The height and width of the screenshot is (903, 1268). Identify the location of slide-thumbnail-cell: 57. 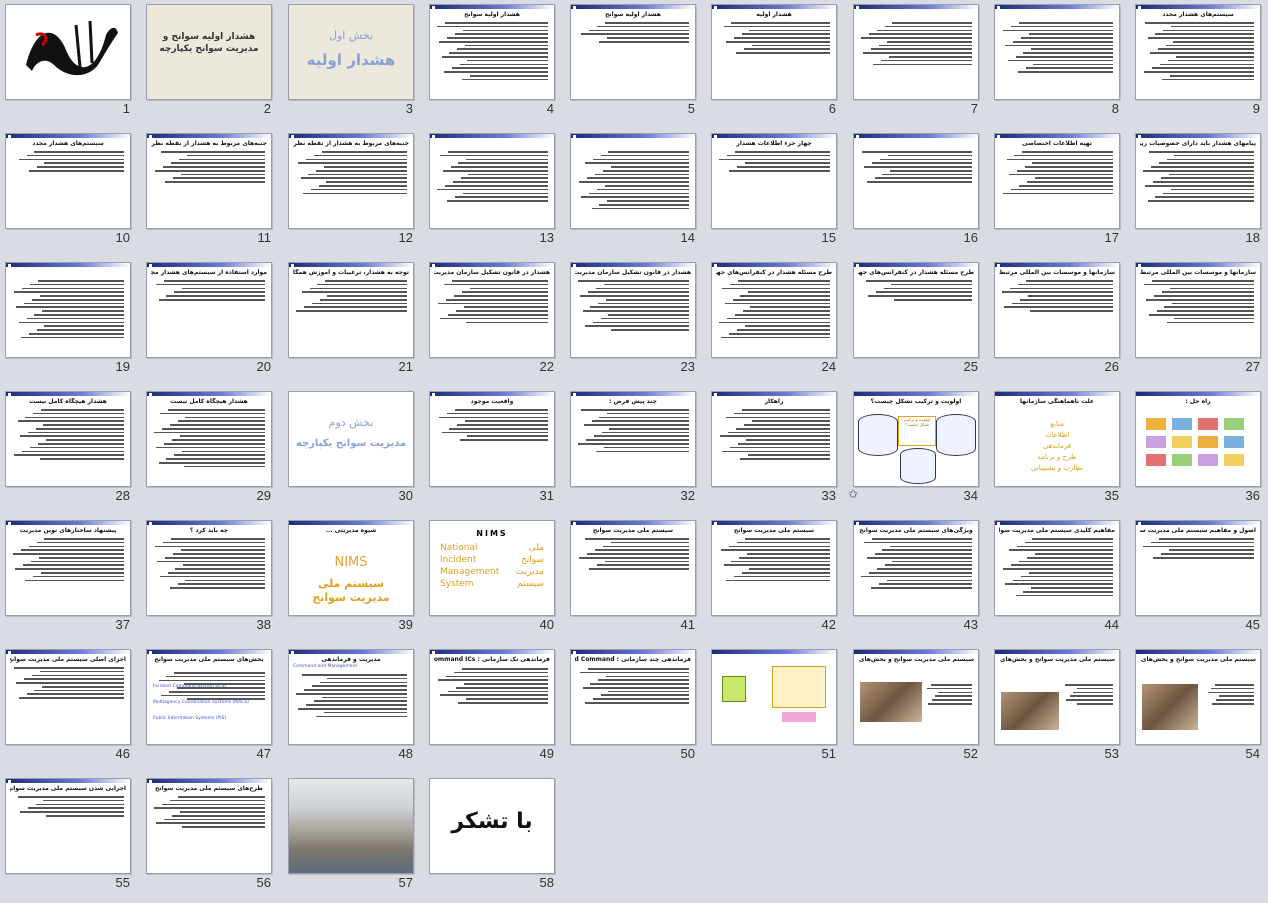
(353, 838).